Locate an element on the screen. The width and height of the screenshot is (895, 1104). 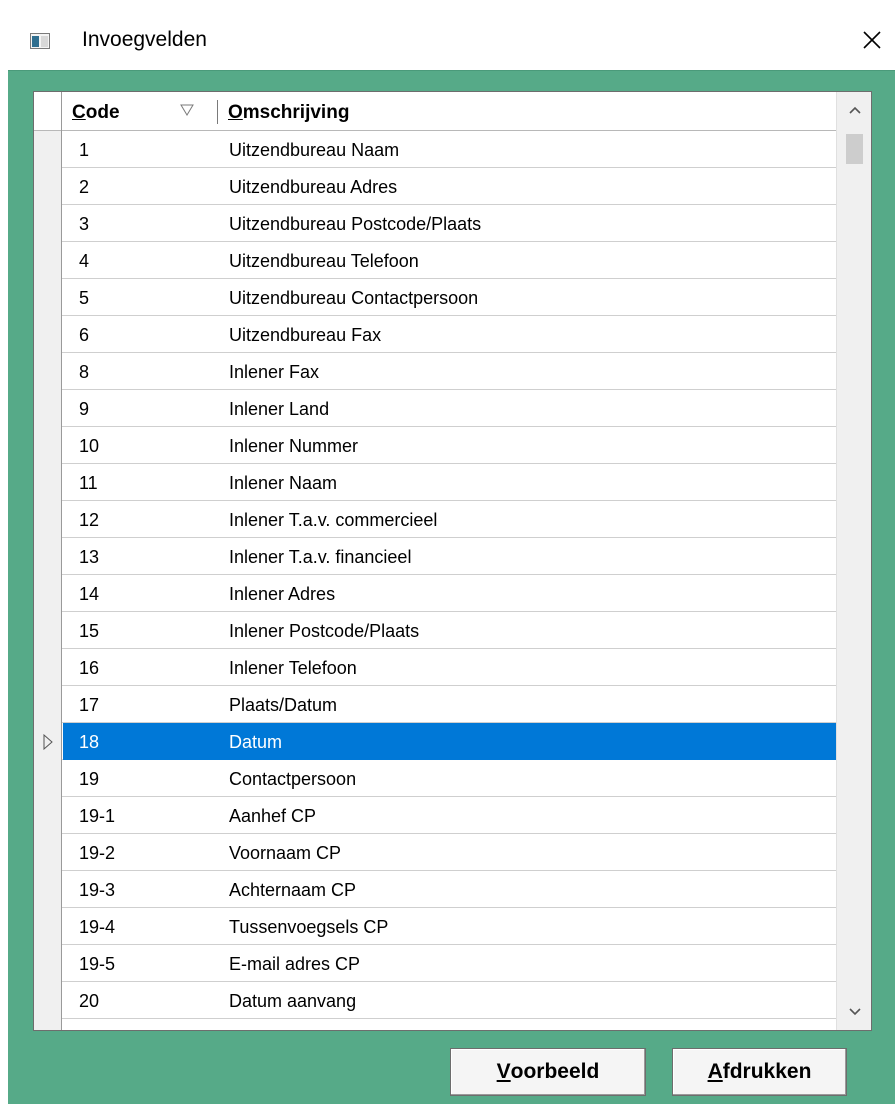
code-header-mnemonic: C is located at coordinates (79, 112).